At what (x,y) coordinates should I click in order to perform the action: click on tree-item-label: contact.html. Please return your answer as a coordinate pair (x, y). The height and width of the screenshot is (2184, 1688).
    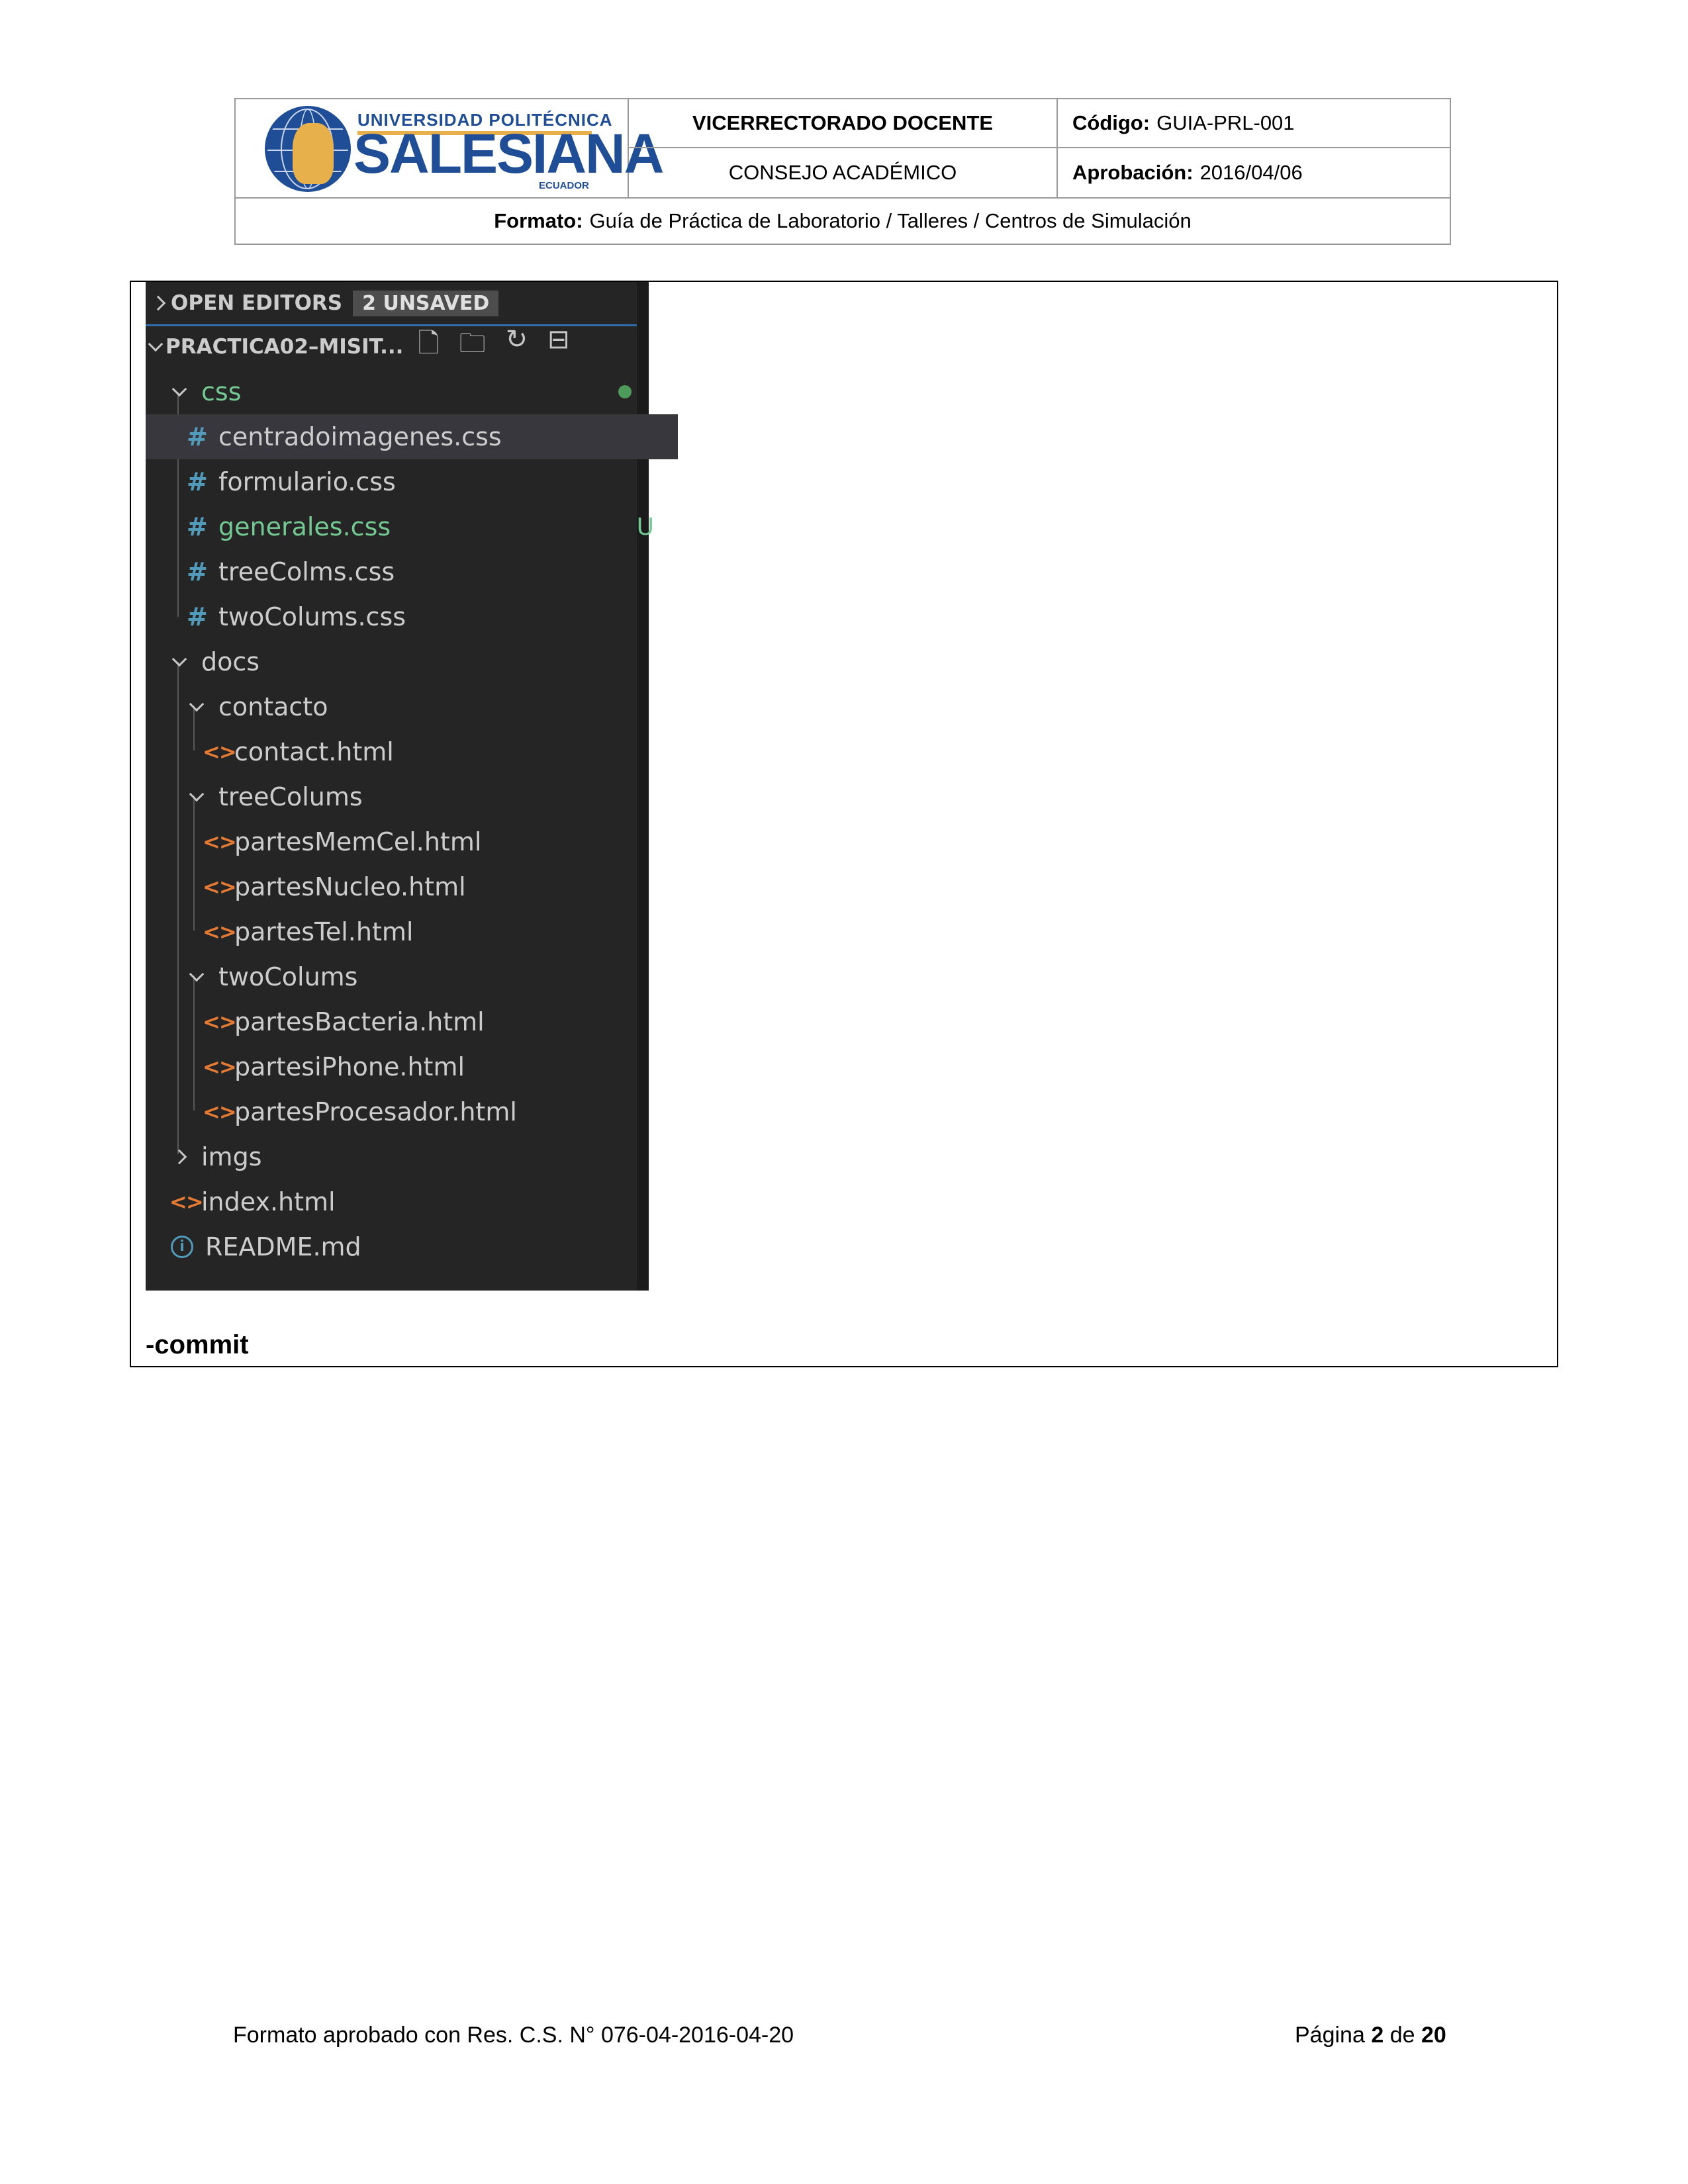
    Looking at the image, I should click on (314, 751).